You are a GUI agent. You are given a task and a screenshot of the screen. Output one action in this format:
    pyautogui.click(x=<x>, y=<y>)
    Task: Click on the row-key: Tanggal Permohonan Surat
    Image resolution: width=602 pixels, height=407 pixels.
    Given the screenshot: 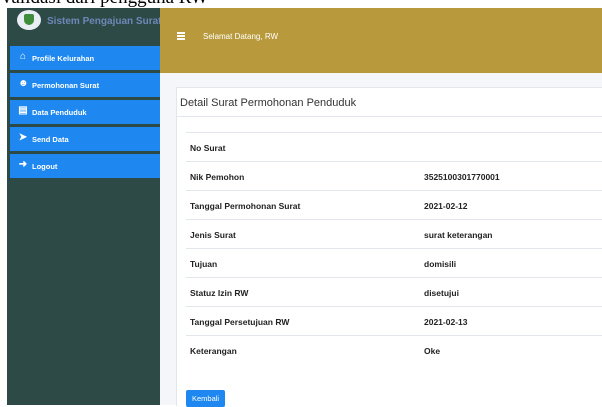 What is the action you would take?
    pyautogui.click(x=245, y=206)
    